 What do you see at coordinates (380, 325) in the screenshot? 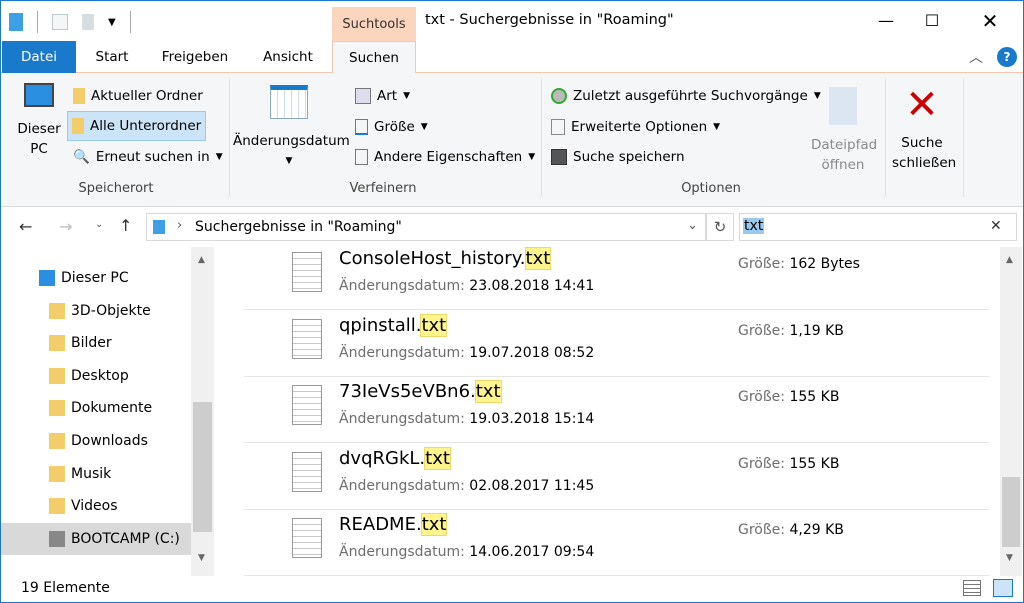
I see `file-name-base: qpinstall.` at bounding box center [380, 325].